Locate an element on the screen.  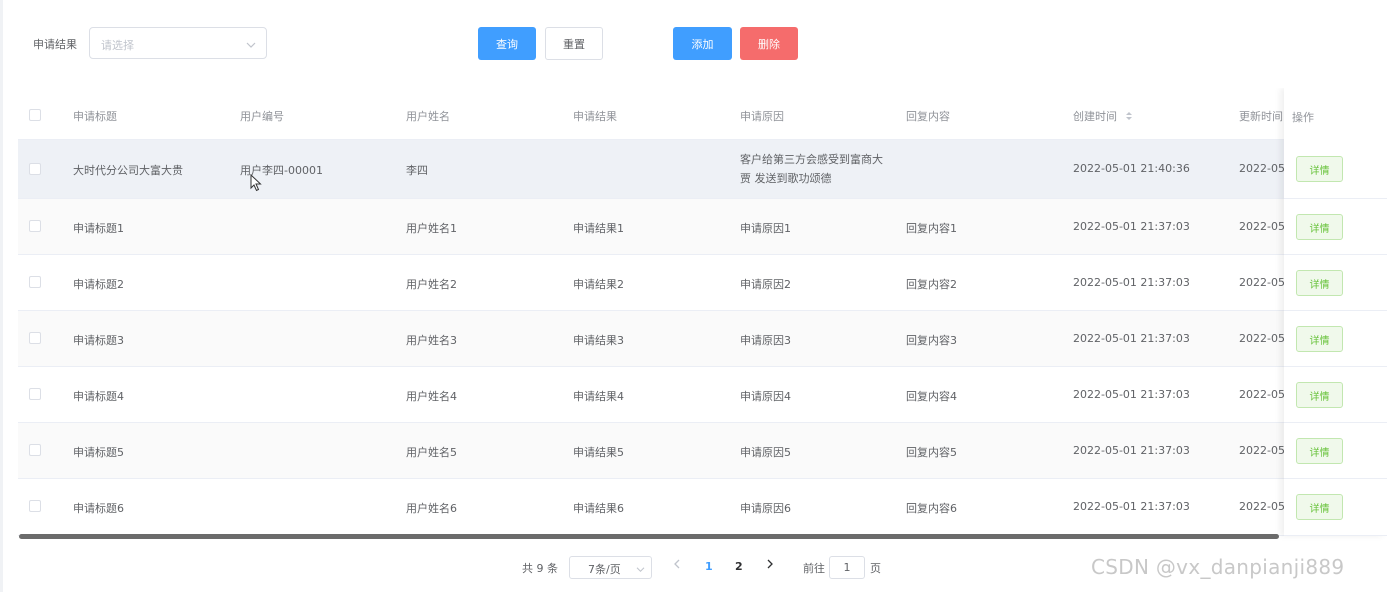
header-reply: 回复内容 is located at coordinates (928, 116).